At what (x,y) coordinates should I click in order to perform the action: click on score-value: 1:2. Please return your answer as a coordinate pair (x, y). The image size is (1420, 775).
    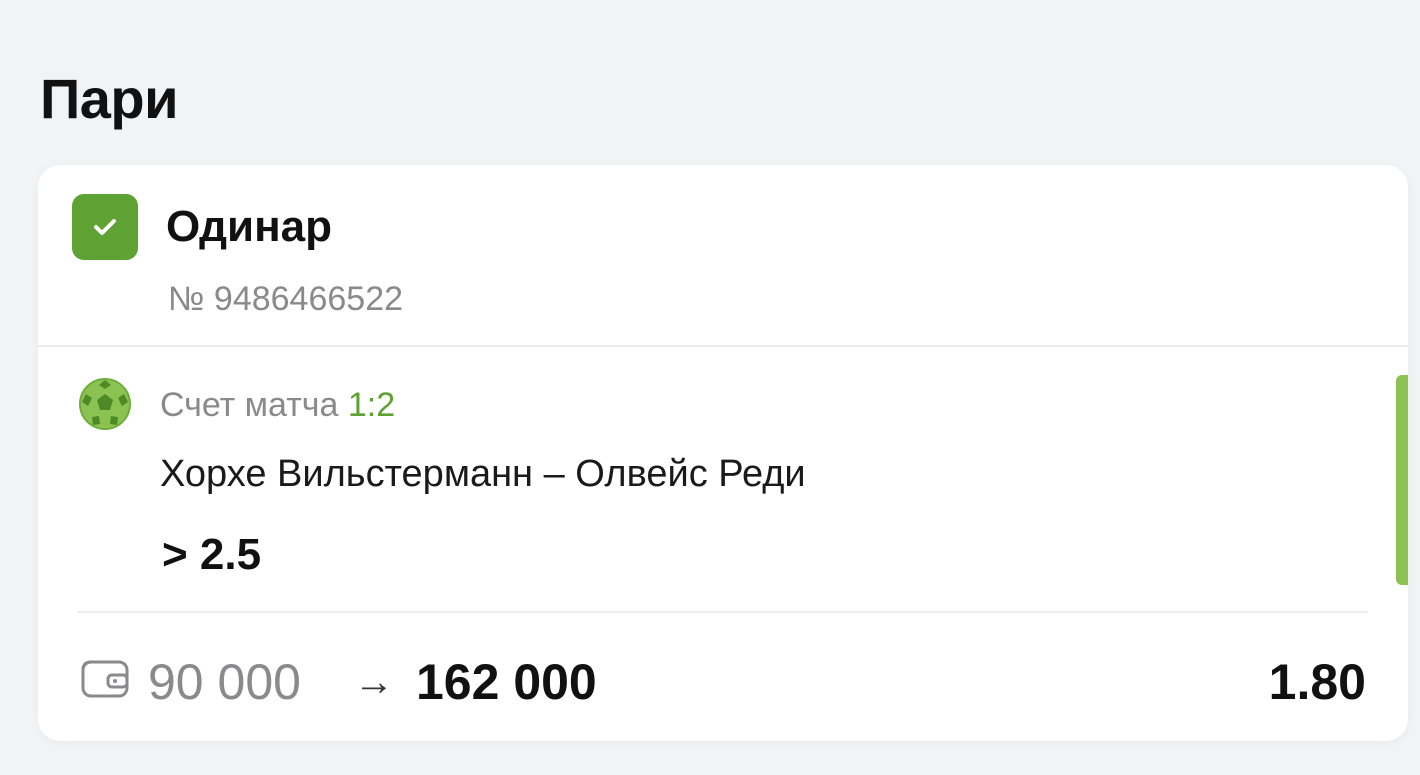
    Looking at the image, I should click on (371, 405).